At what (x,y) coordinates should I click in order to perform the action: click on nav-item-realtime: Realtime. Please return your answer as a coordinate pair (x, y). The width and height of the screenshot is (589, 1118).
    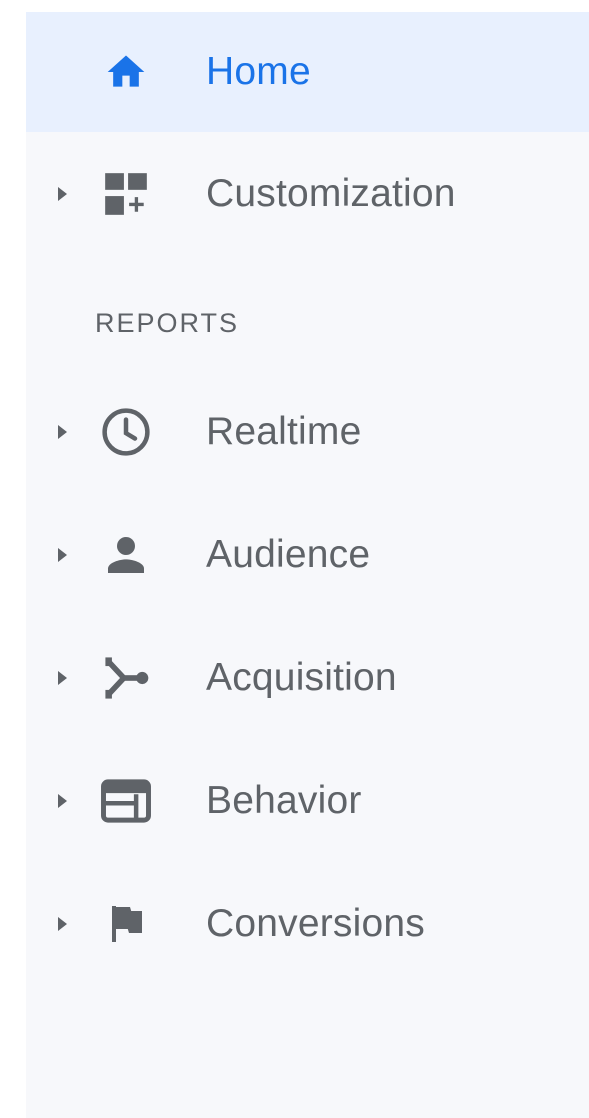
    Looking at the image, I should click on (307, 432).